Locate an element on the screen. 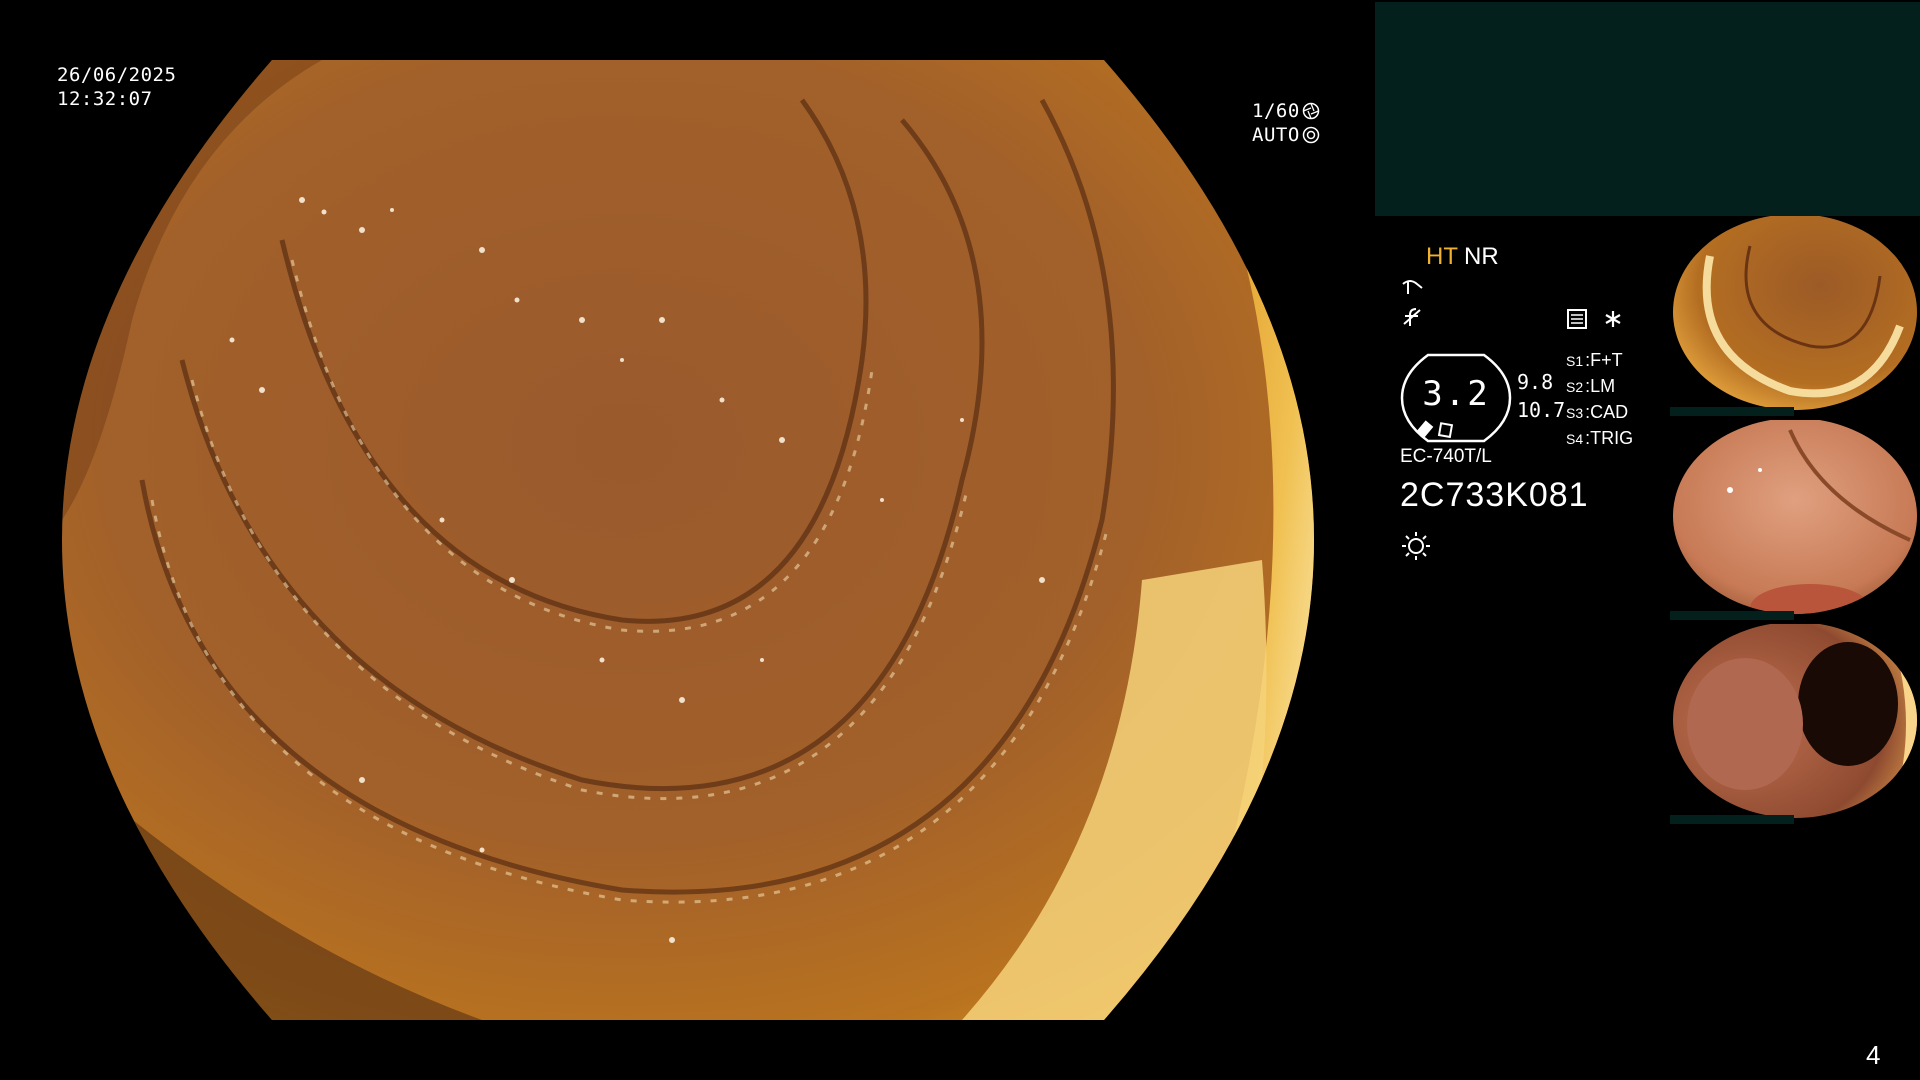 The width and height of the screenshot is (1920, 1080). datetime-readout: 26/06/2025 12:32:07 is located at coordinates (116, 87).